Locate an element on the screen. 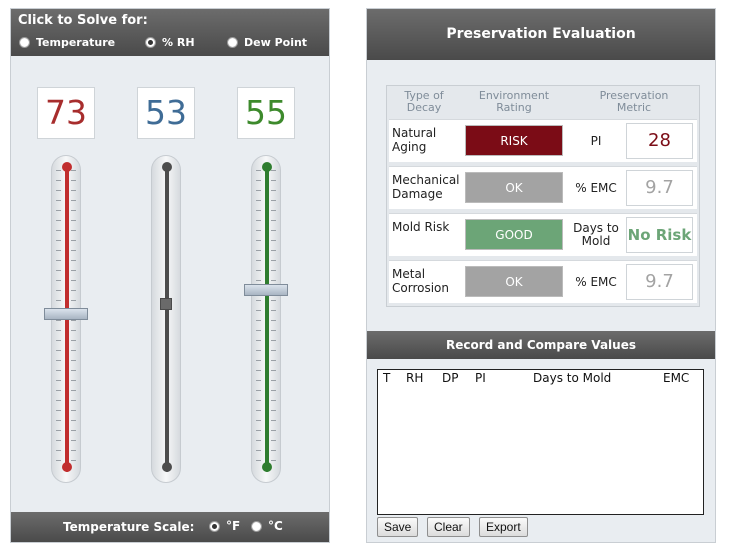  solve-dew-point-option: Dew Point is located at coordinates (267, 42).